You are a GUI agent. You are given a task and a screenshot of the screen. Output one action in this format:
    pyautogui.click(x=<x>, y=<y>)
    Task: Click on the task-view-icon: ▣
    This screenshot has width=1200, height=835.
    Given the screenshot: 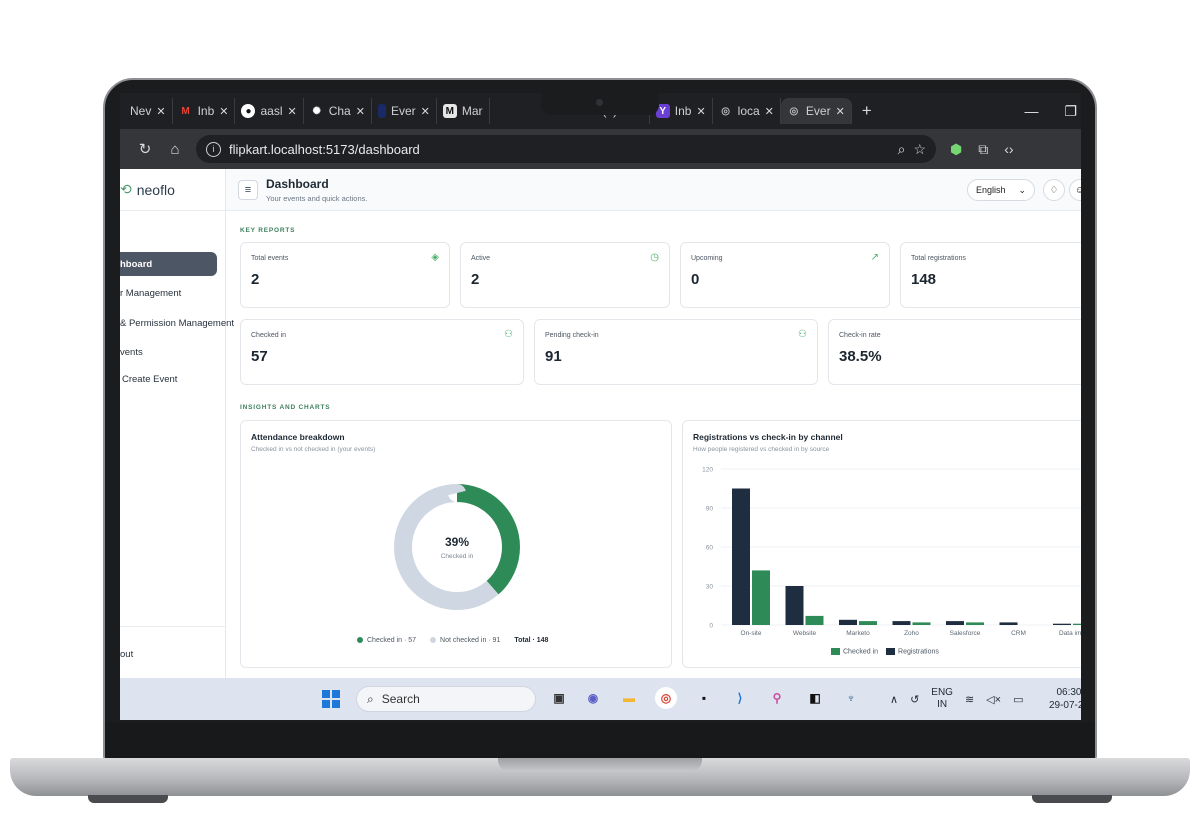 What is the action you would take?
    pyautogui.click(x=559, y=698)
    